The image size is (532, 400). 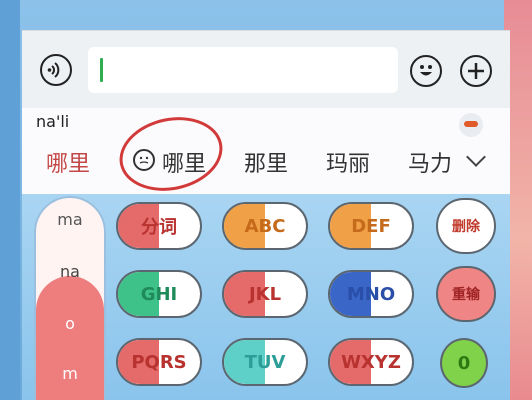 What do you see at coordinates (266, 162) in the screenshot?
I see `candidate-3: 那里` at bounding box center [266, 162].